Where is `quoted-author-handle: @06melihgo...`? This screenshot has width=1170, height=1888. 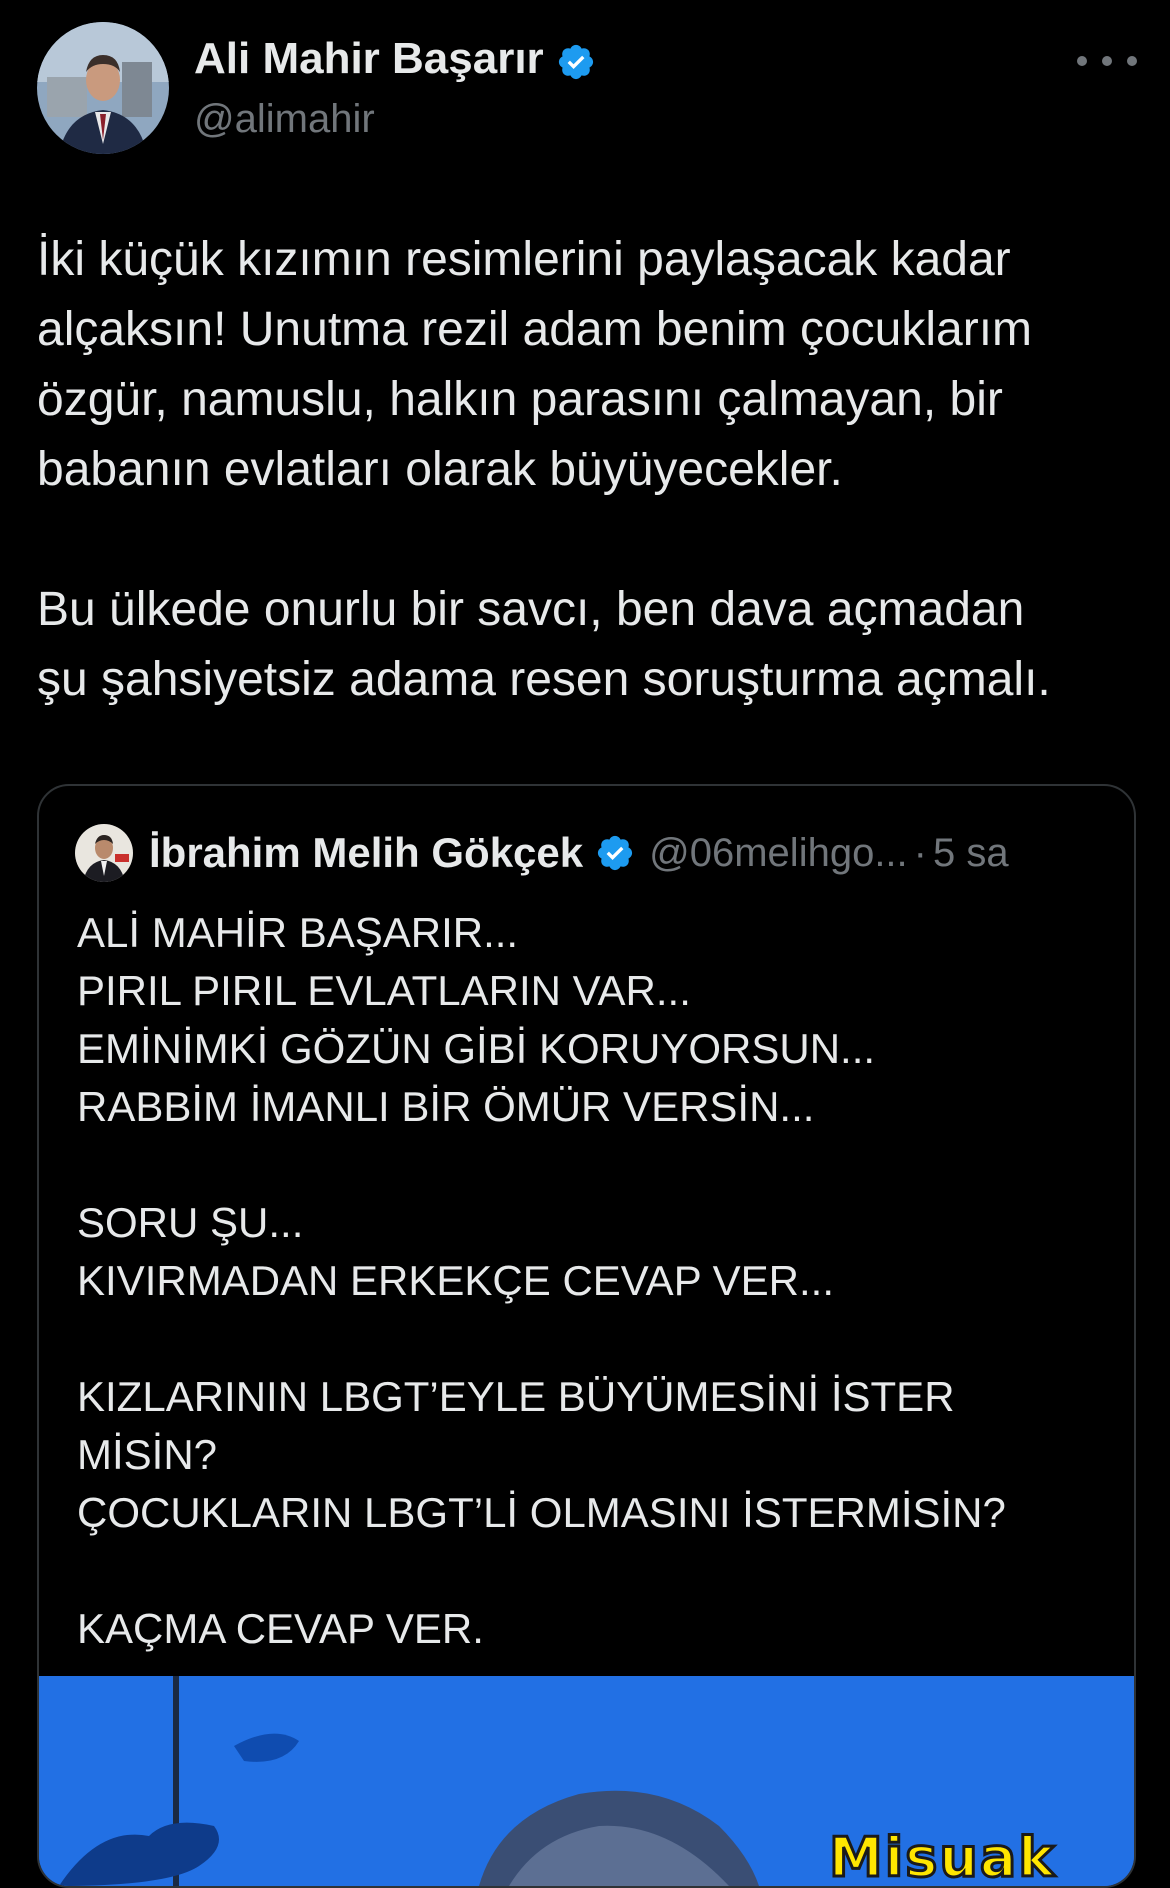
quoted-author-handle: @06melihgo... is located at coordinates (778, 853).